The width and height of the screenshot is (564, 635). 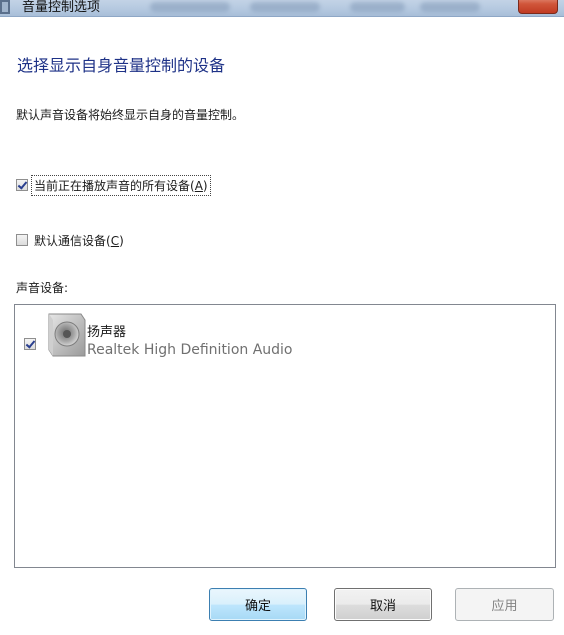 I want to click on all-playing-devices-label: 当前正在播放声音的所有设备(A), so click(x=121, y=185).